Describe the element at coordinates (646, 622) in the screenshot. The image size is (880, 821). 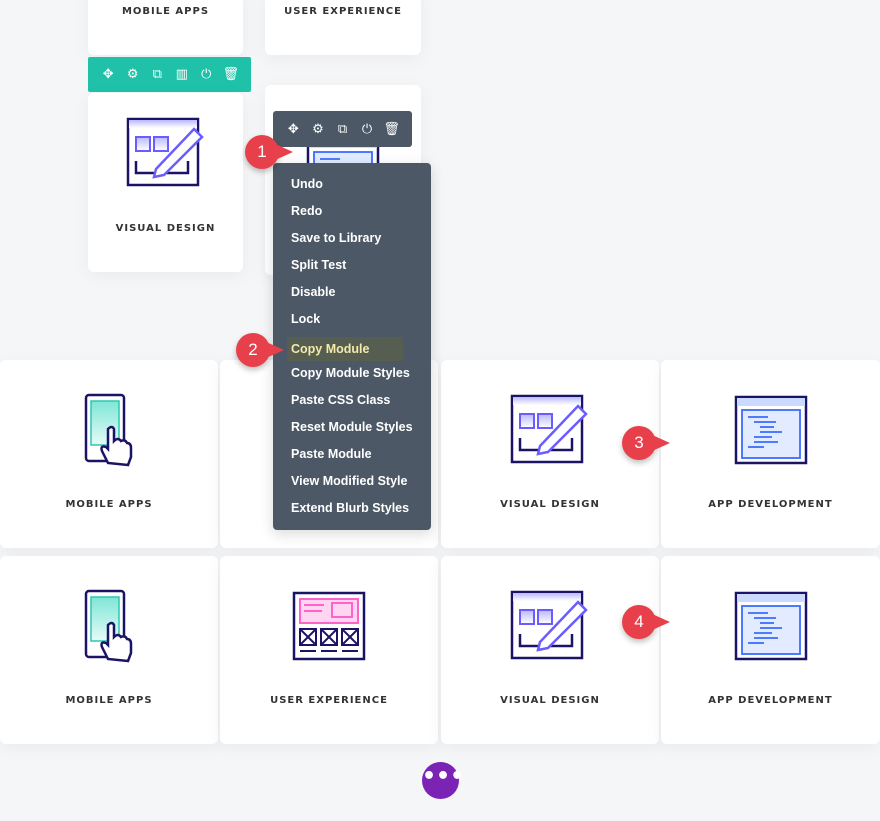
I see `step-badge-4: 4` at that location.